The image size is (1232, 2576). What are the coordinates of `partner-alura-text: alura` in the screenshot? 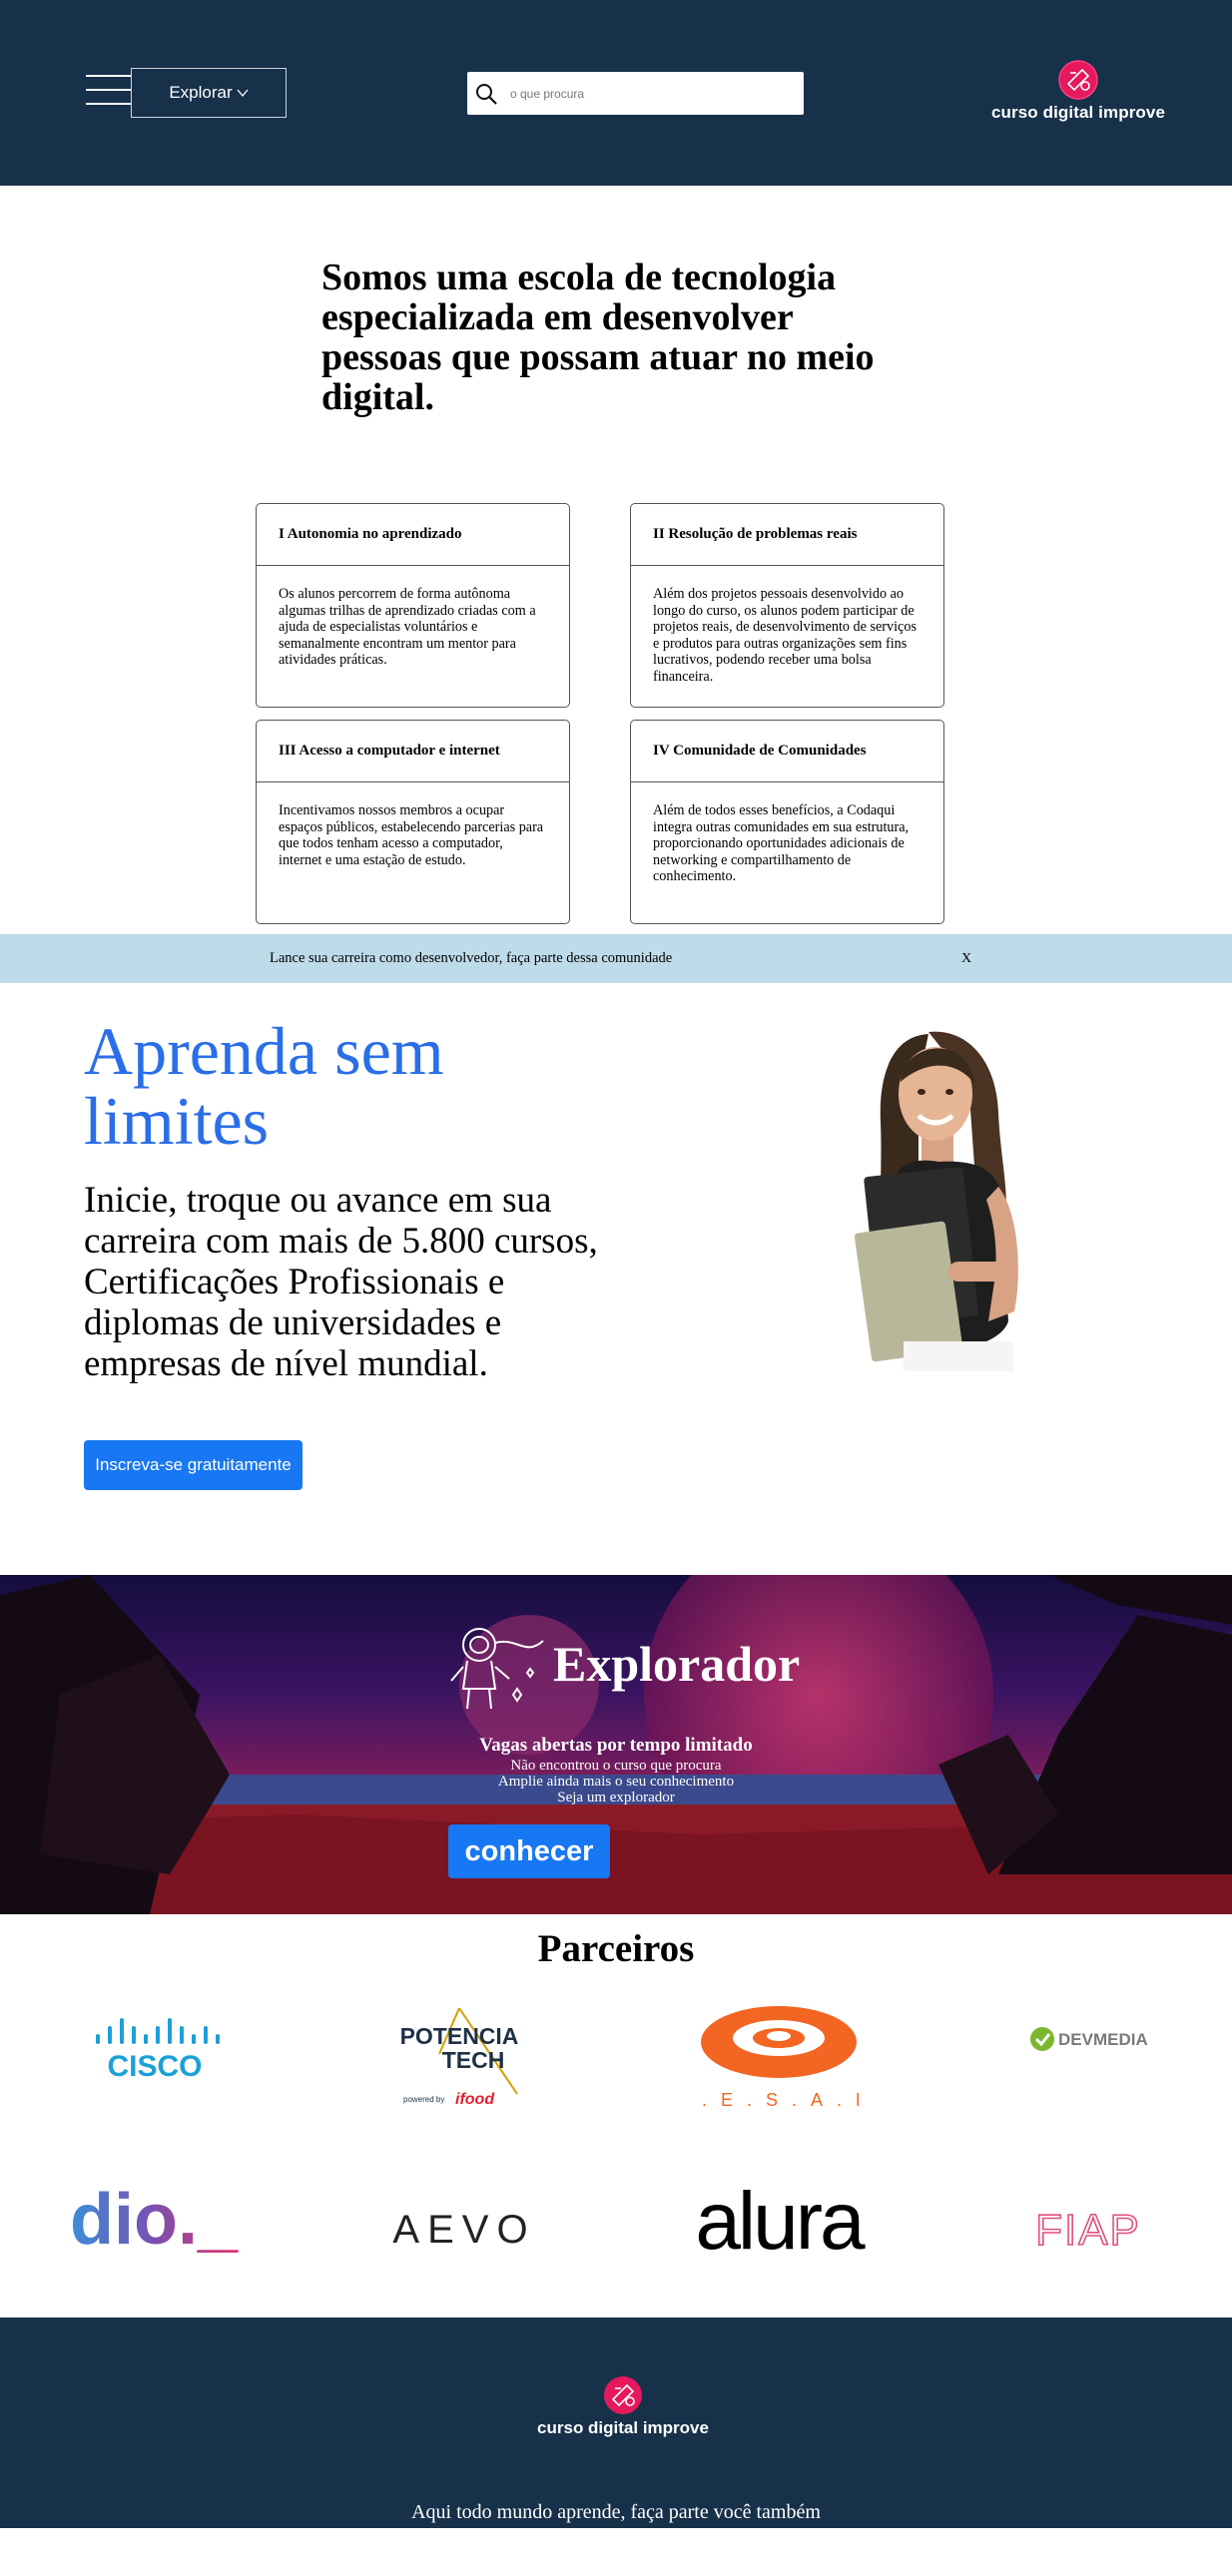 It's located at (780, 2223).